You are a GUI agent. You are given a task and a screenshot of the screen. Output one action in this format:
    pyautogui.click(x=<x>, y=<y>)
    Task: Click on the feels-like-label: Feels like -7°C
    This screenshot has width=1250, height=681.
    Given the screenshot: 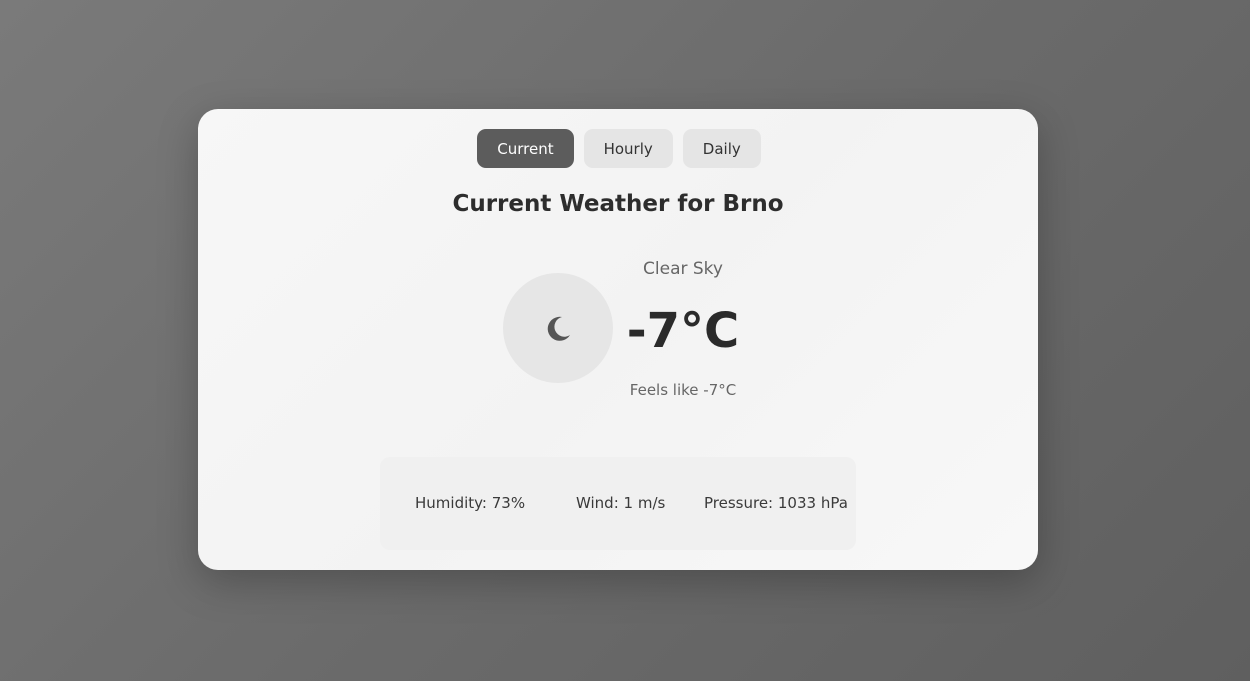 What is the action you would take?
    pyautogui.click(x=683, y=390)
    